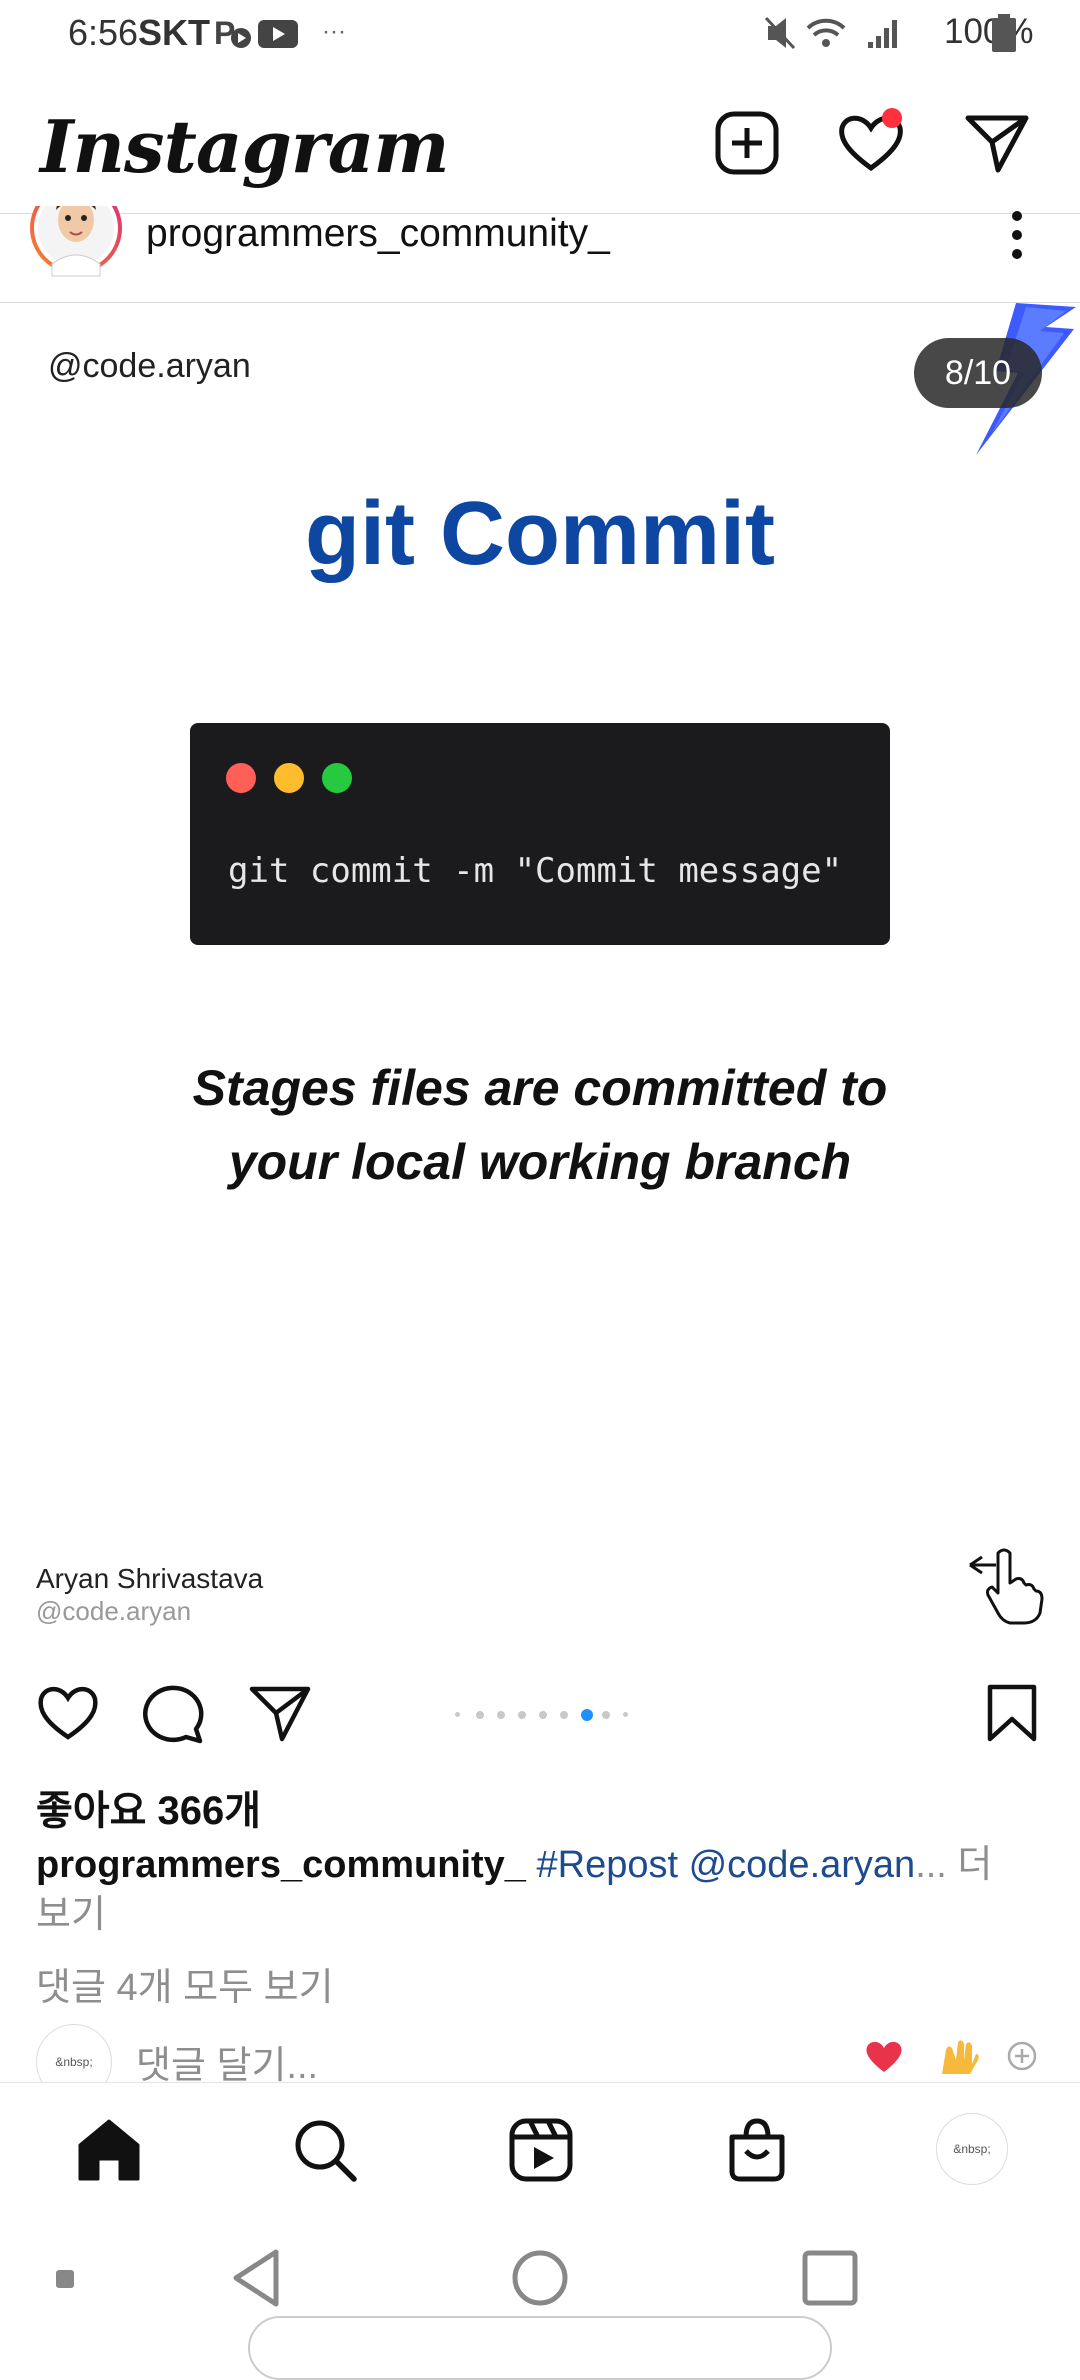 This screenshot has width=1080, height=2380. What do you see at coordinates (103, 32) in the screenshot?
I see `status-time: 6:56` at bounding box center [103, 32].